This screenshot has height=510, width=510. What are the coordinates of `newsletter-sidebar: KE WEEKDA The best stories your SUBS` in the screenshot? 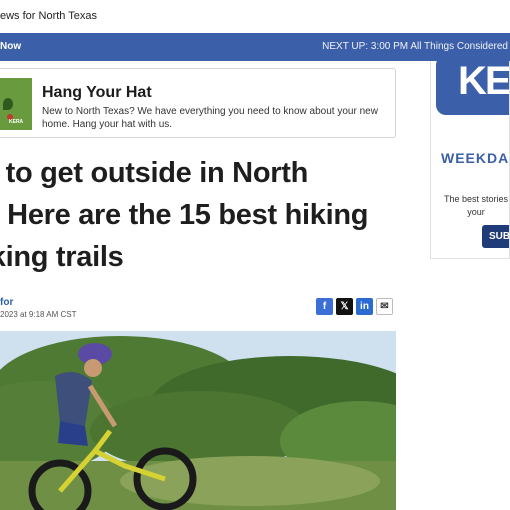 It's located at (470, 160).